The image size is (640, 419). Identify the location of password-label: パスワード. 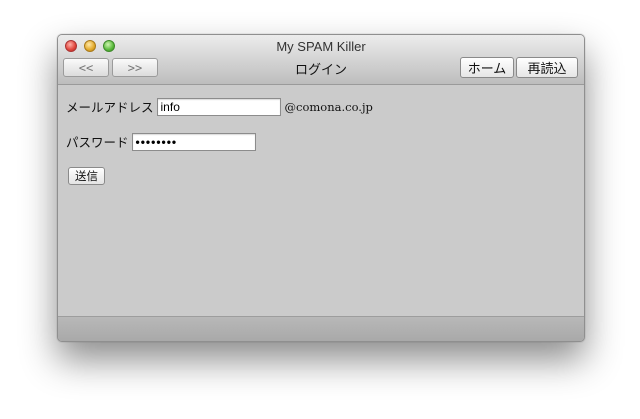
(97, 142).